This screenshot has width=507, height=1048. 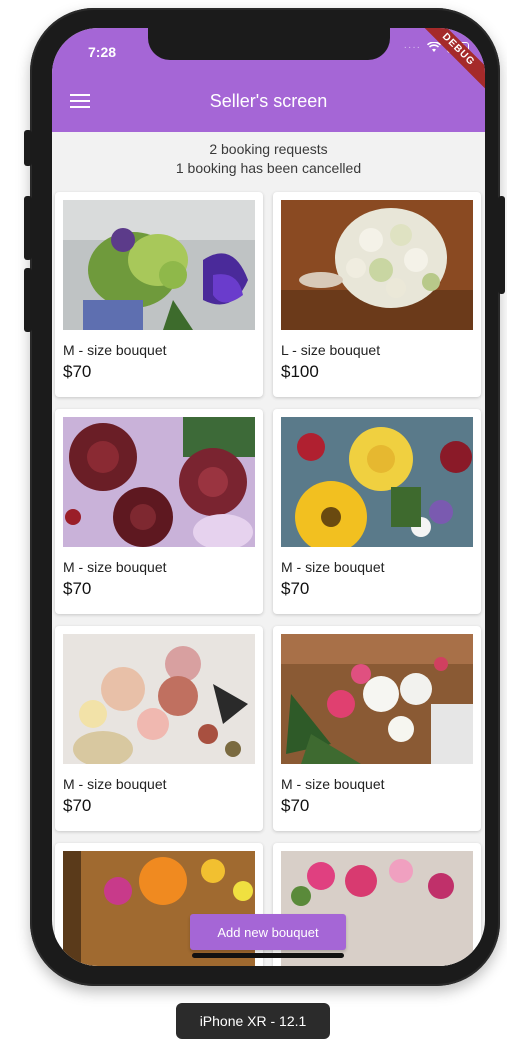 What do you see at coordinates (28, 228) in the screenshot?
I see `volume-up-button` at bounding box center [28, 228].